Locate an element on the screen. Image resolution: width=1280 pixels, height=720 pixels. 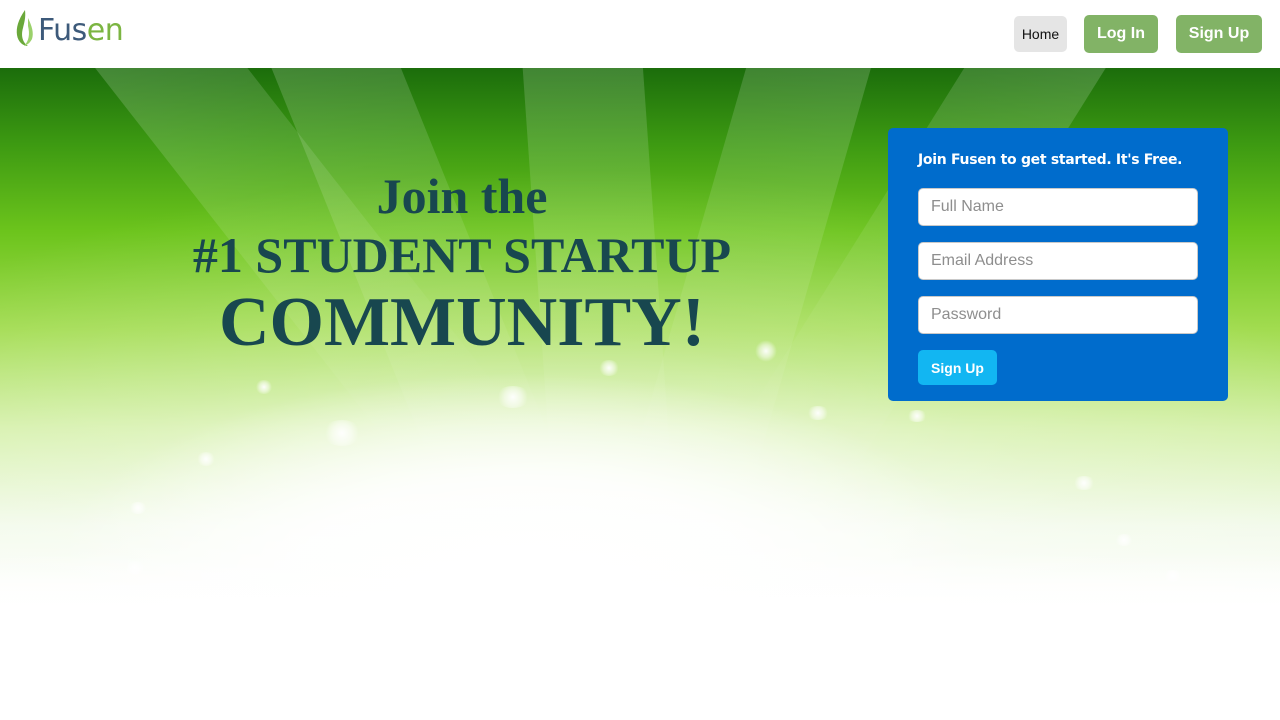
hero-headline: Join the #1 STUDENT STARTUP COMMUNITY! is located at coordinates (462, 264).